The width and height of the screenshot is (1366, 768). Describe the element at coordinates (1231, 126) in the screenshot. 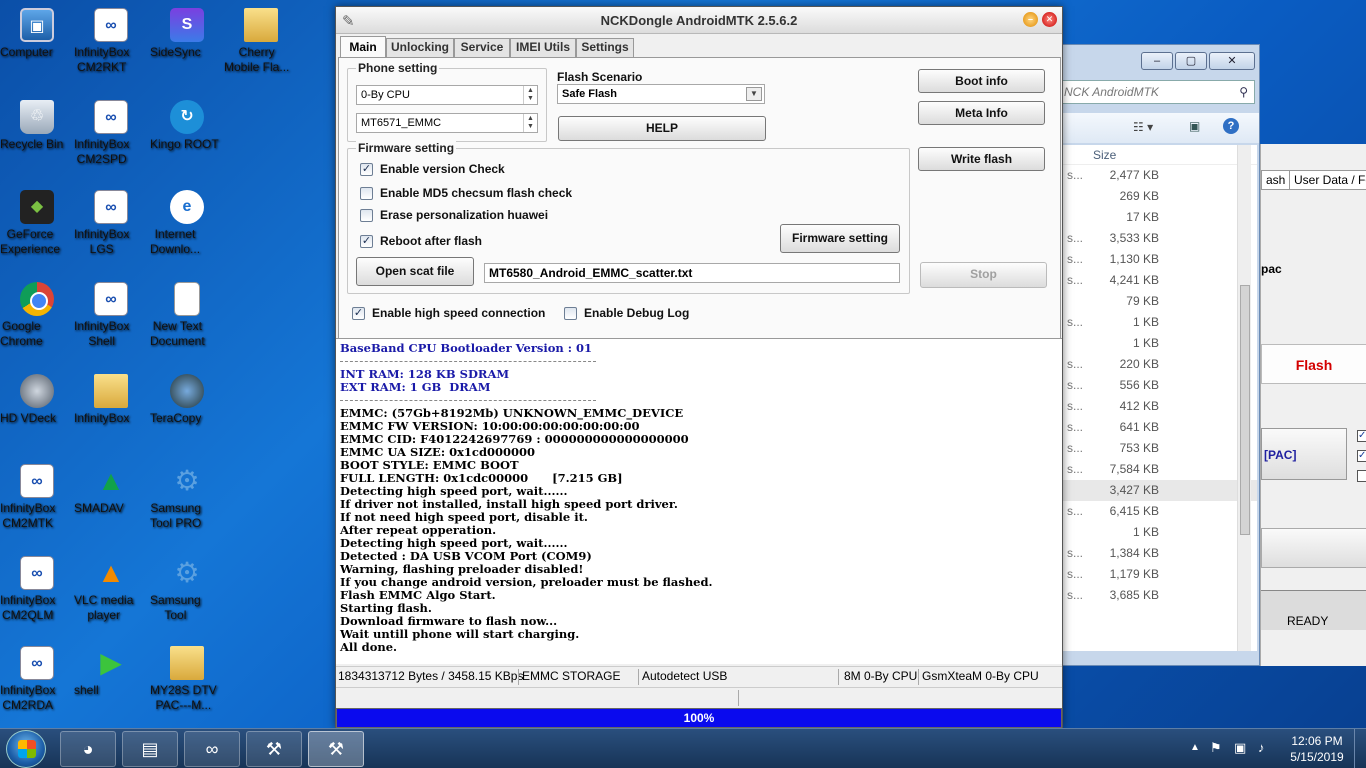

I see `help-icon: ?` at that location.